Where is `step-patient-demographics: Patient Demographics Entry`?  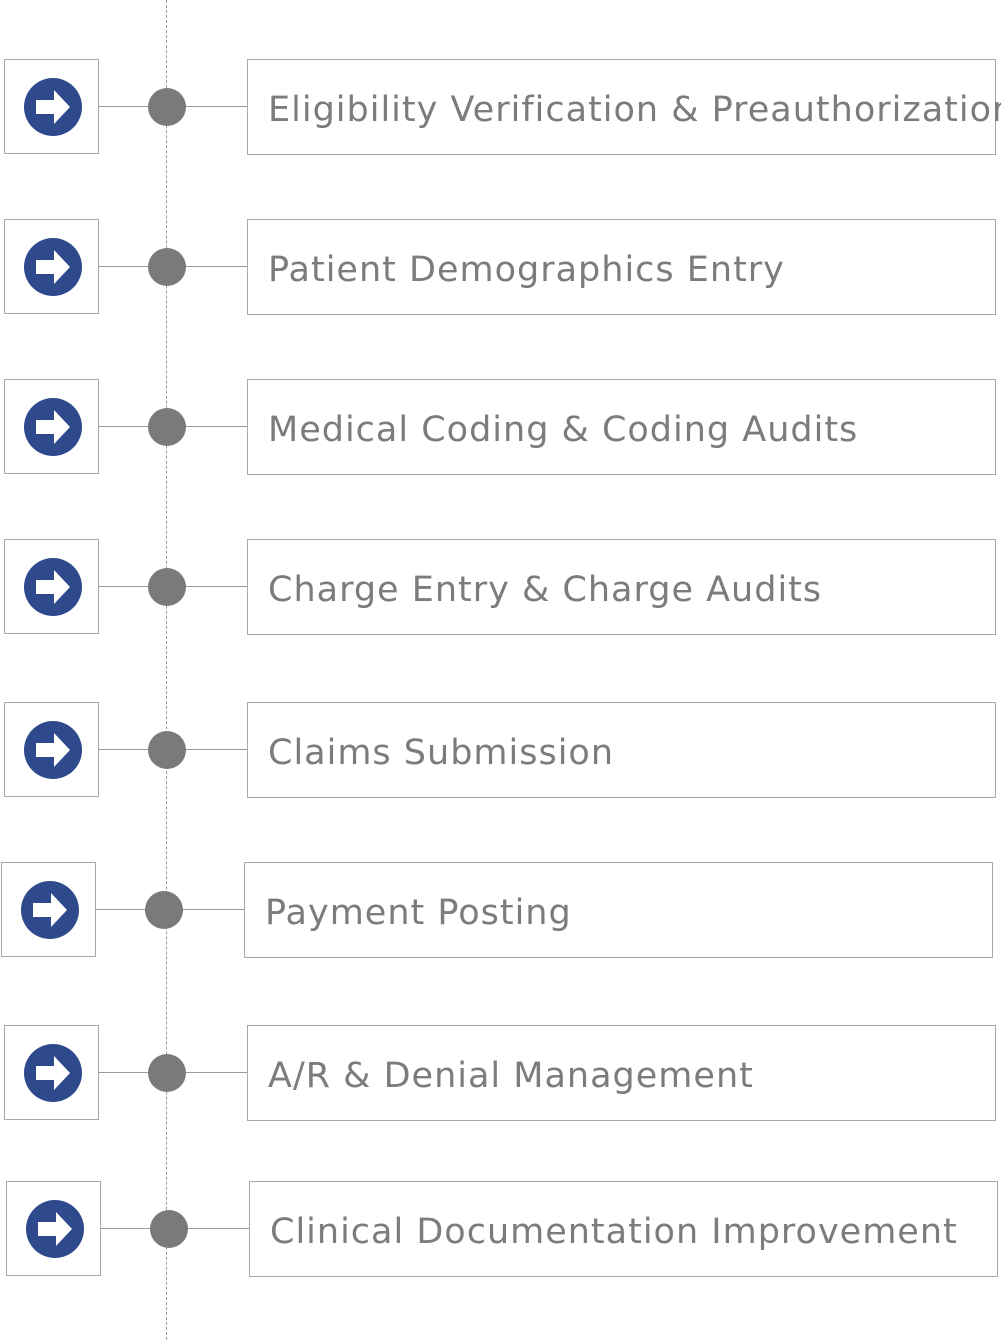
step-patient-demographics: Patient Demographics Entry is located at coordinates (500, 268).